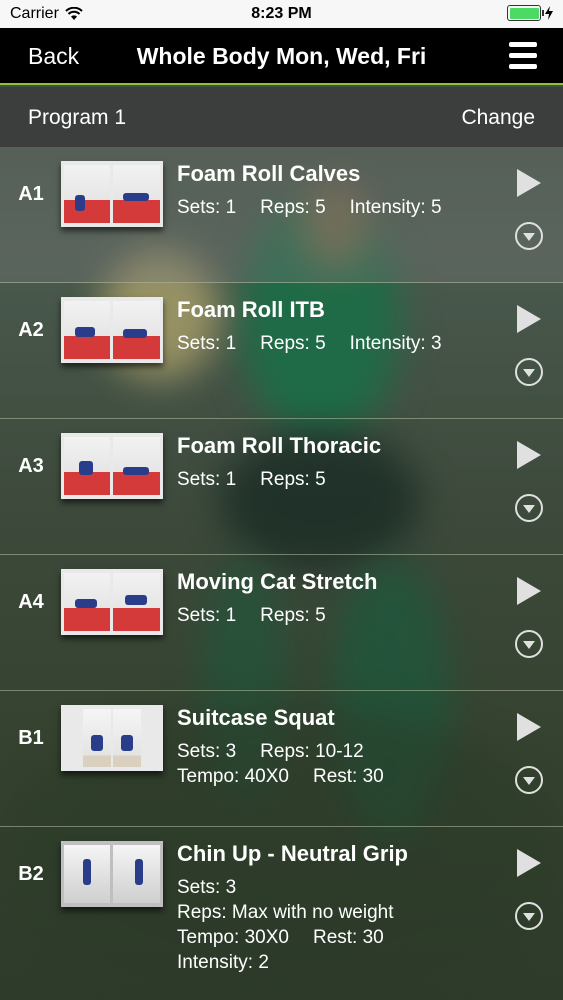 The image size is (563, 1000). I want to click on exercise-row: A3 Foam Roll Thoracic Sets: 1 Reps: 5, so click(281, 487).